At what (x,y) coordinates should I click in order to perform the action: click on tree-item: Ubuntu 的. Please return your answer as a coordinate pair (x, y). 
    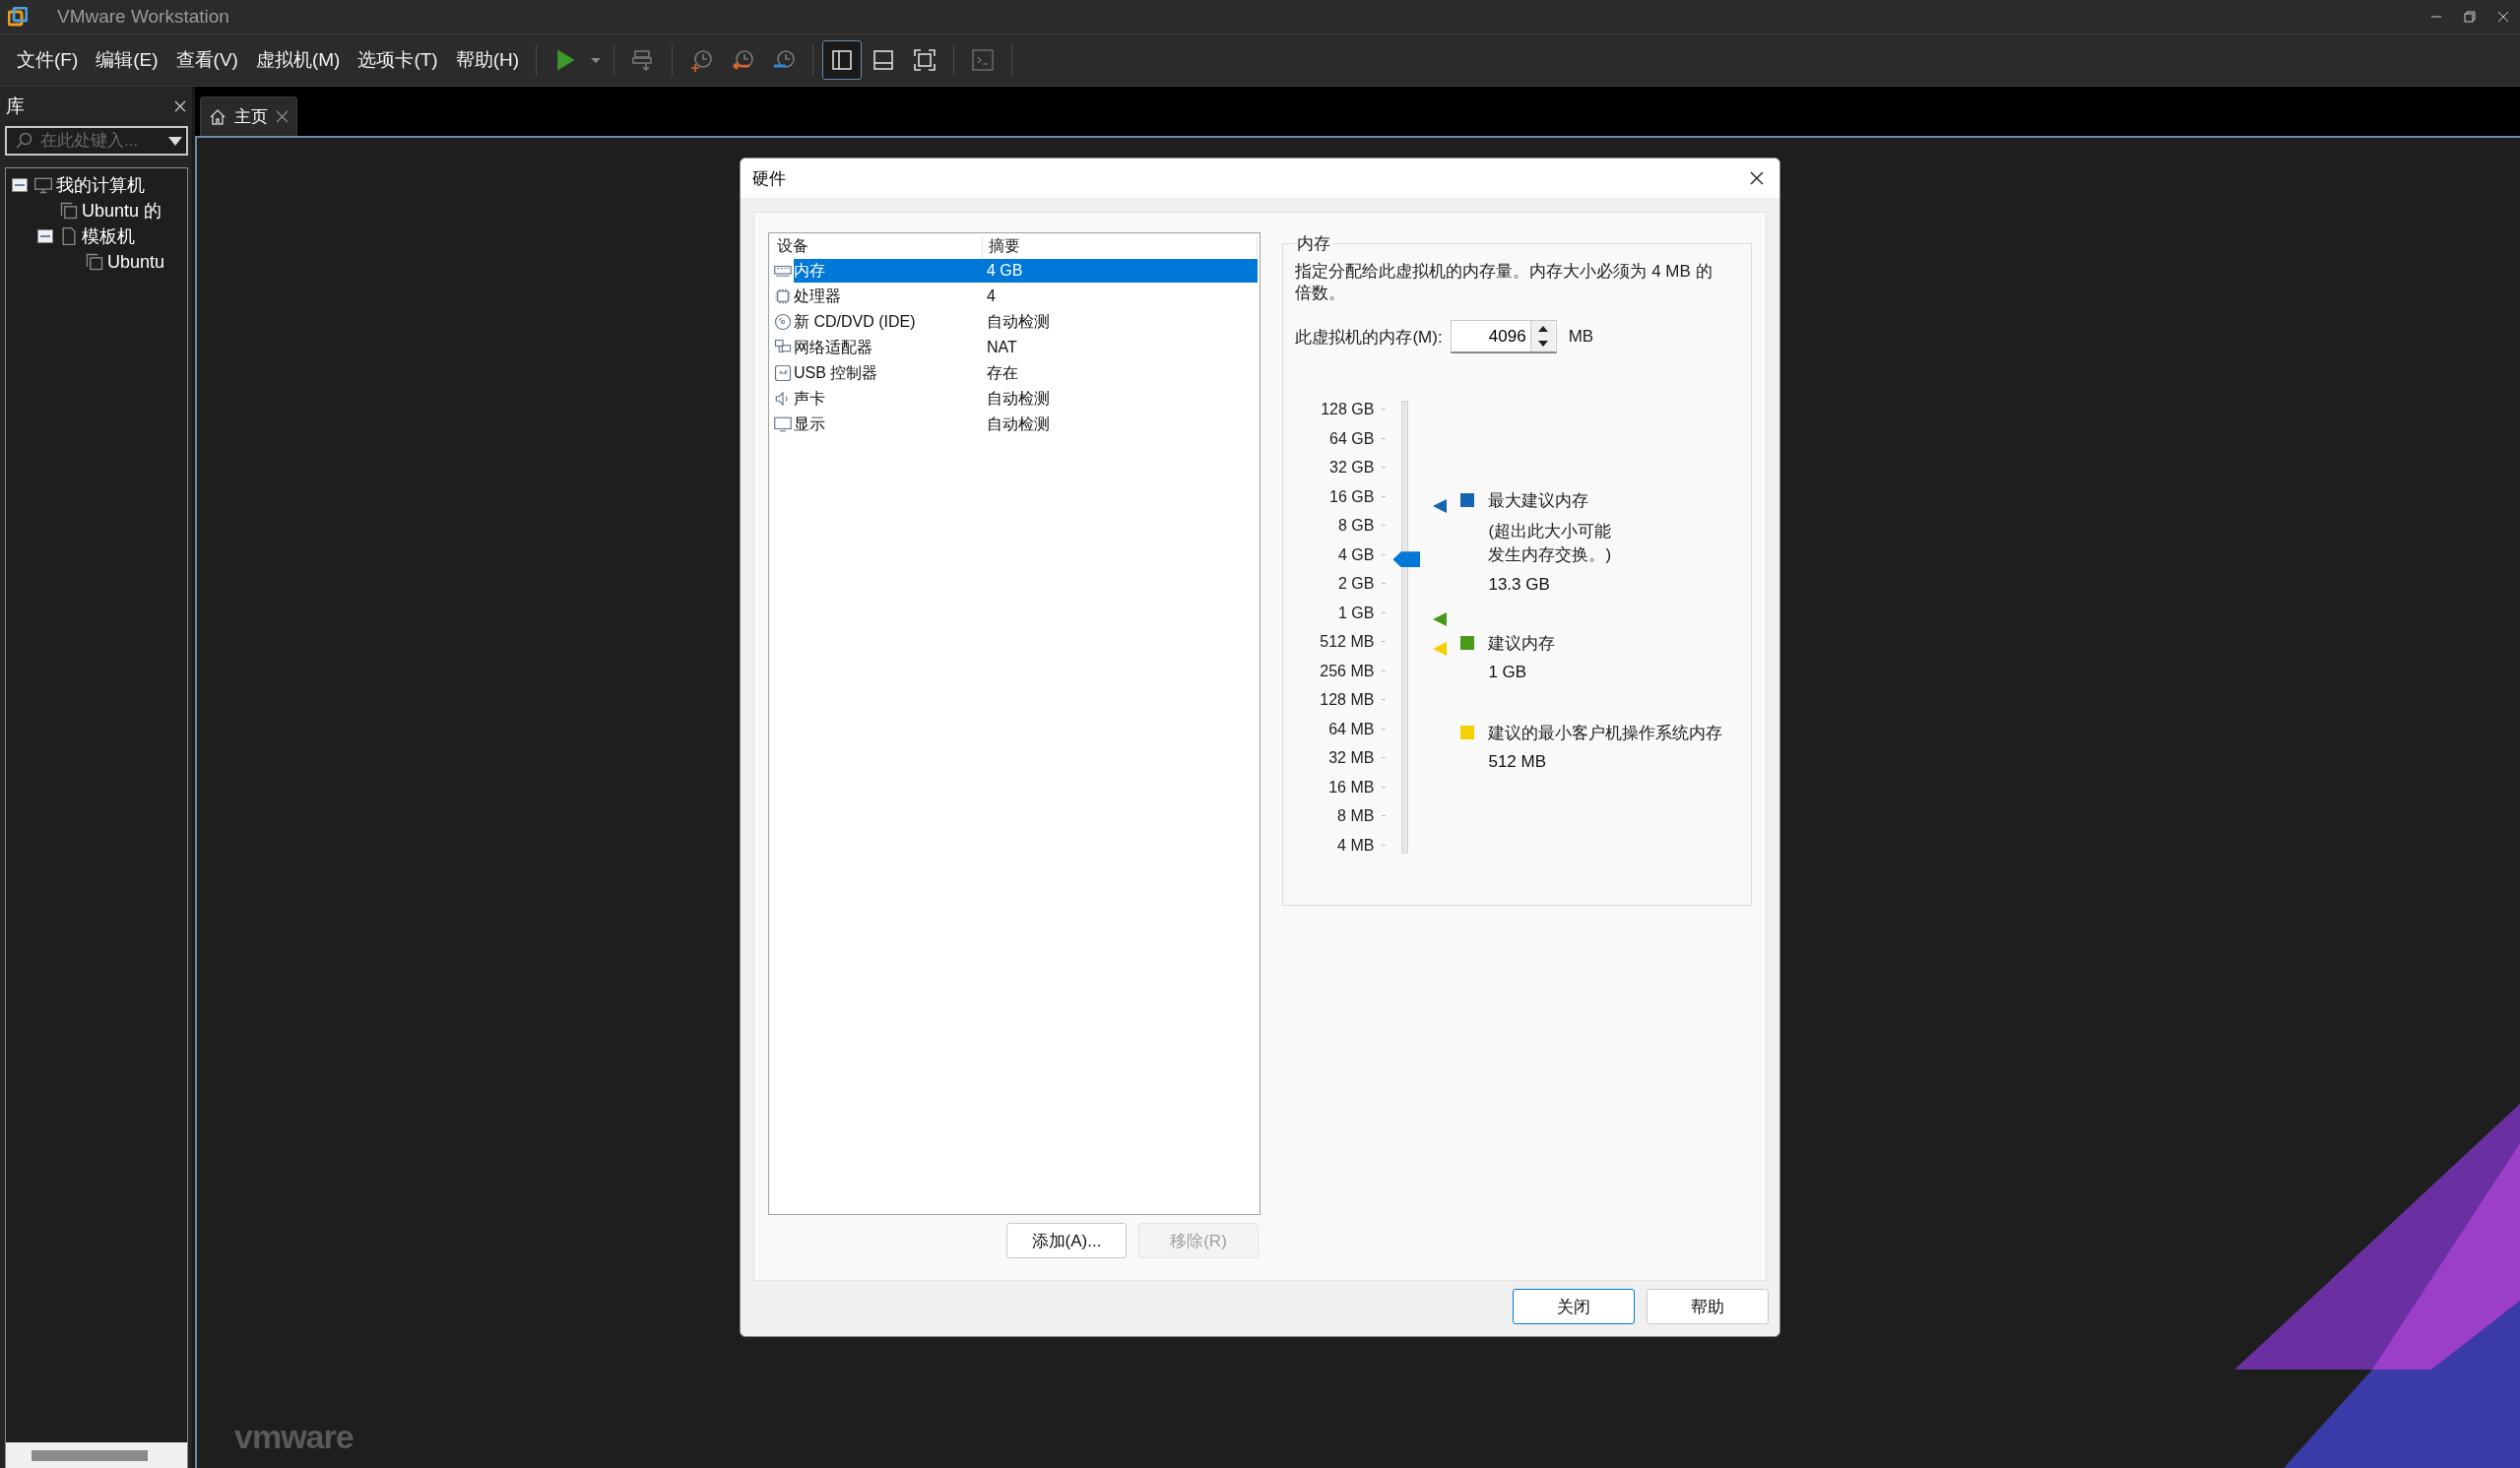
    Looking at the image, I should click on (122, 211).